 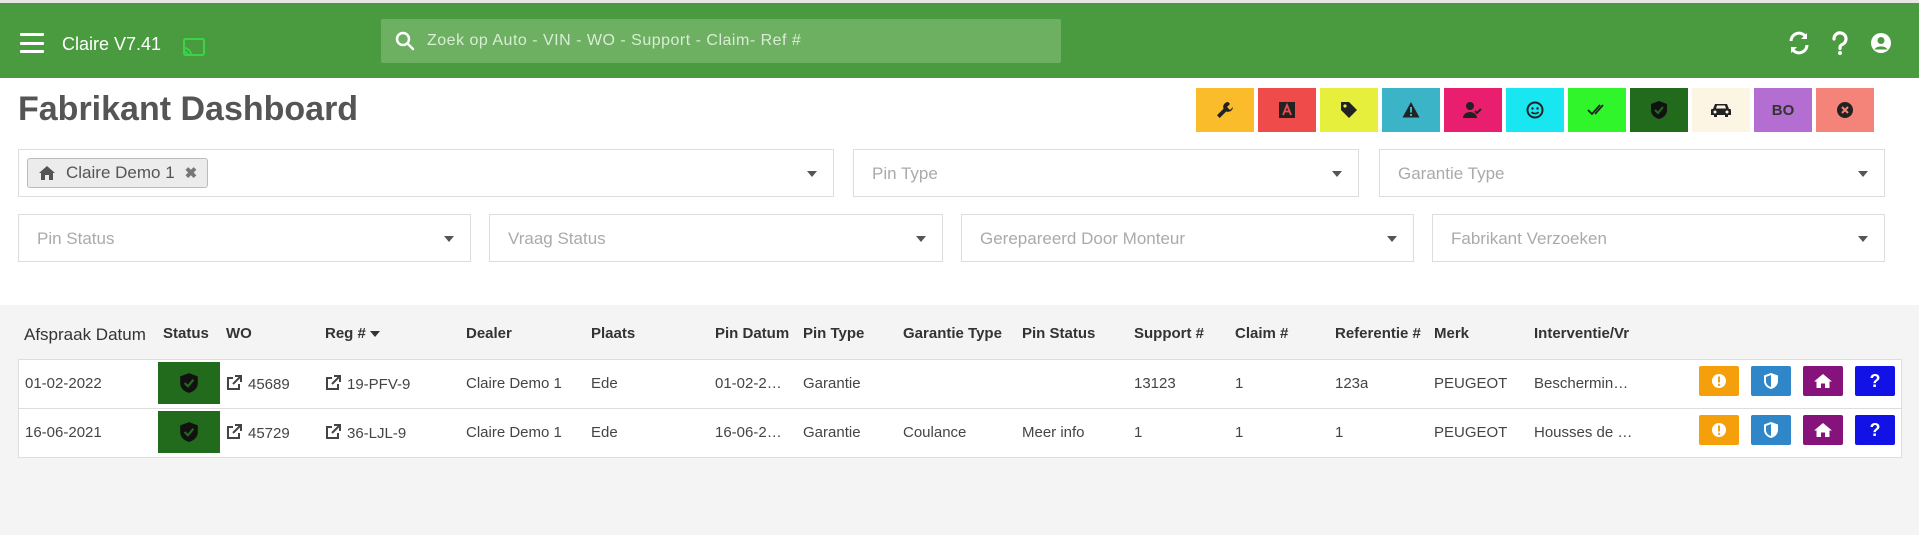 I want to click on pin-type-select: Pin Type, so click(x=1106, y=173).